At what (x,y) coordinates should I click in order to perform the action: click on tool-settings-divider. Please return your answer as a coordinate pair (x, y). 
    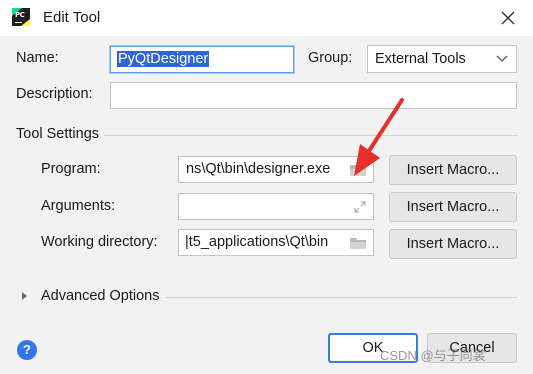
    Looking at the image, I should click on (310, 135).